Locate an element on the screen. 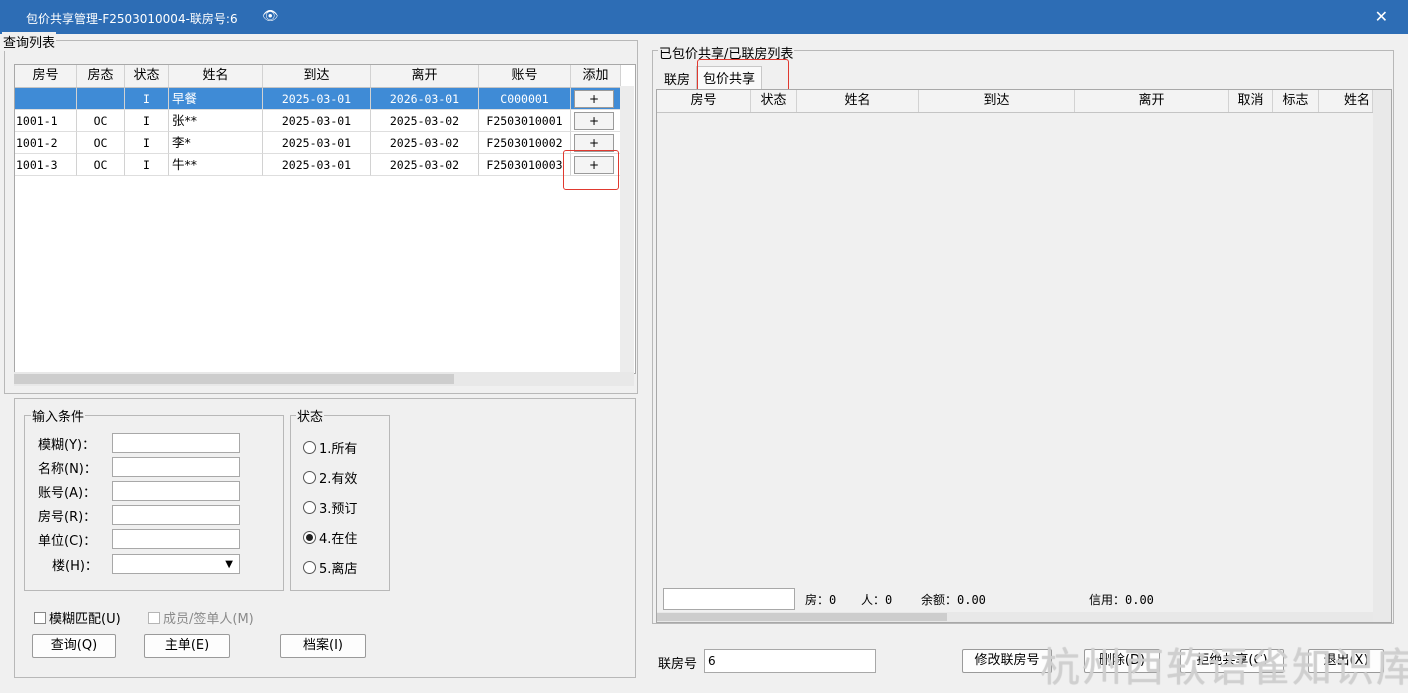 The height and width of the screenshot is (693, 1408). link-no-input: 6 is located at coordinates (790, 661).